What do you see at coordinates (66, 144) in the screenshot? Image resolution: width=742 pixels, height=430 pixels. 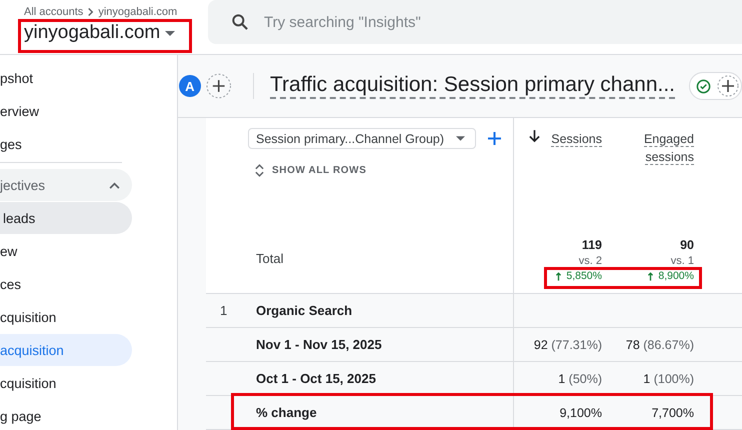 I see `nav-item: ges` at bounding box center [66, 144].